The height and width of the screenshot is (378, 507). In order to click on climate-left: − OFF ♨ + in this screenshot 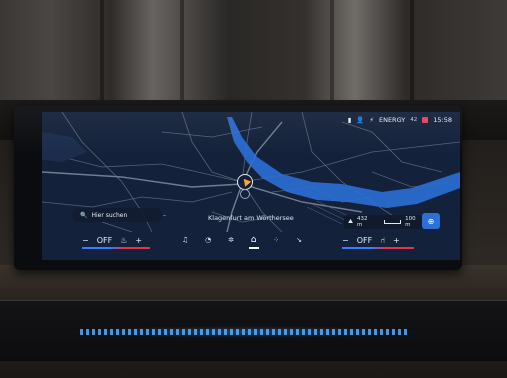, I will do `click(112, 240)`.